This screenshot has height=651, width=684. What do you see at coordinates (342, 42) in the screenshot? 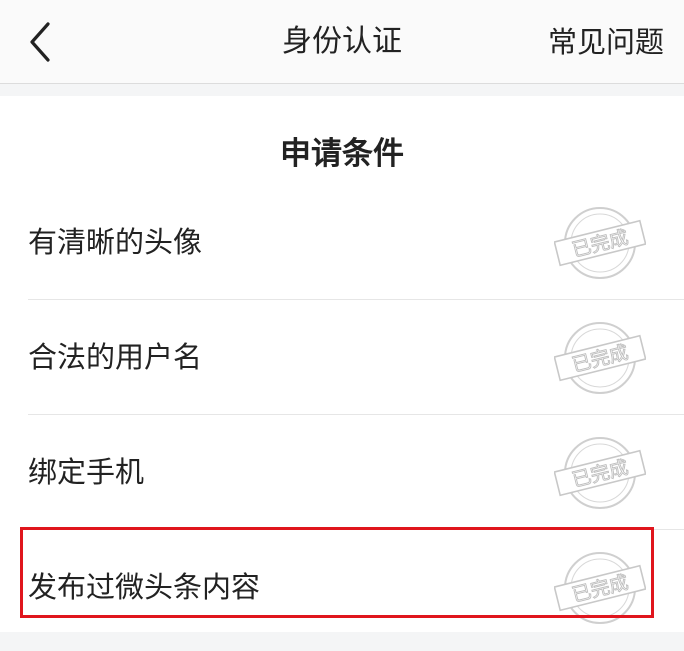
I see `navigation-bar: 身份认证 常见问题` at bounding box center [342, 42].